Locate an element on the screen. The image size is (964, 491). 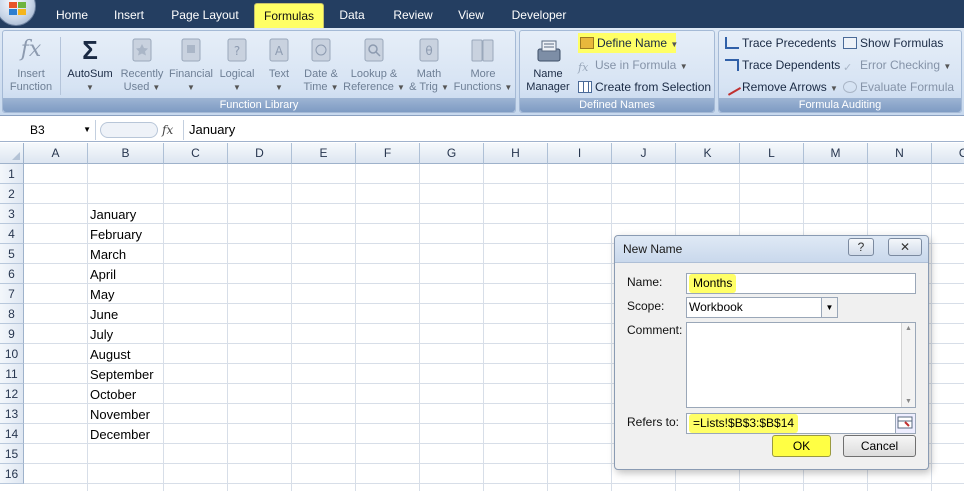
scroll-down-icon: ▼ is located at coordinates (908, 401).